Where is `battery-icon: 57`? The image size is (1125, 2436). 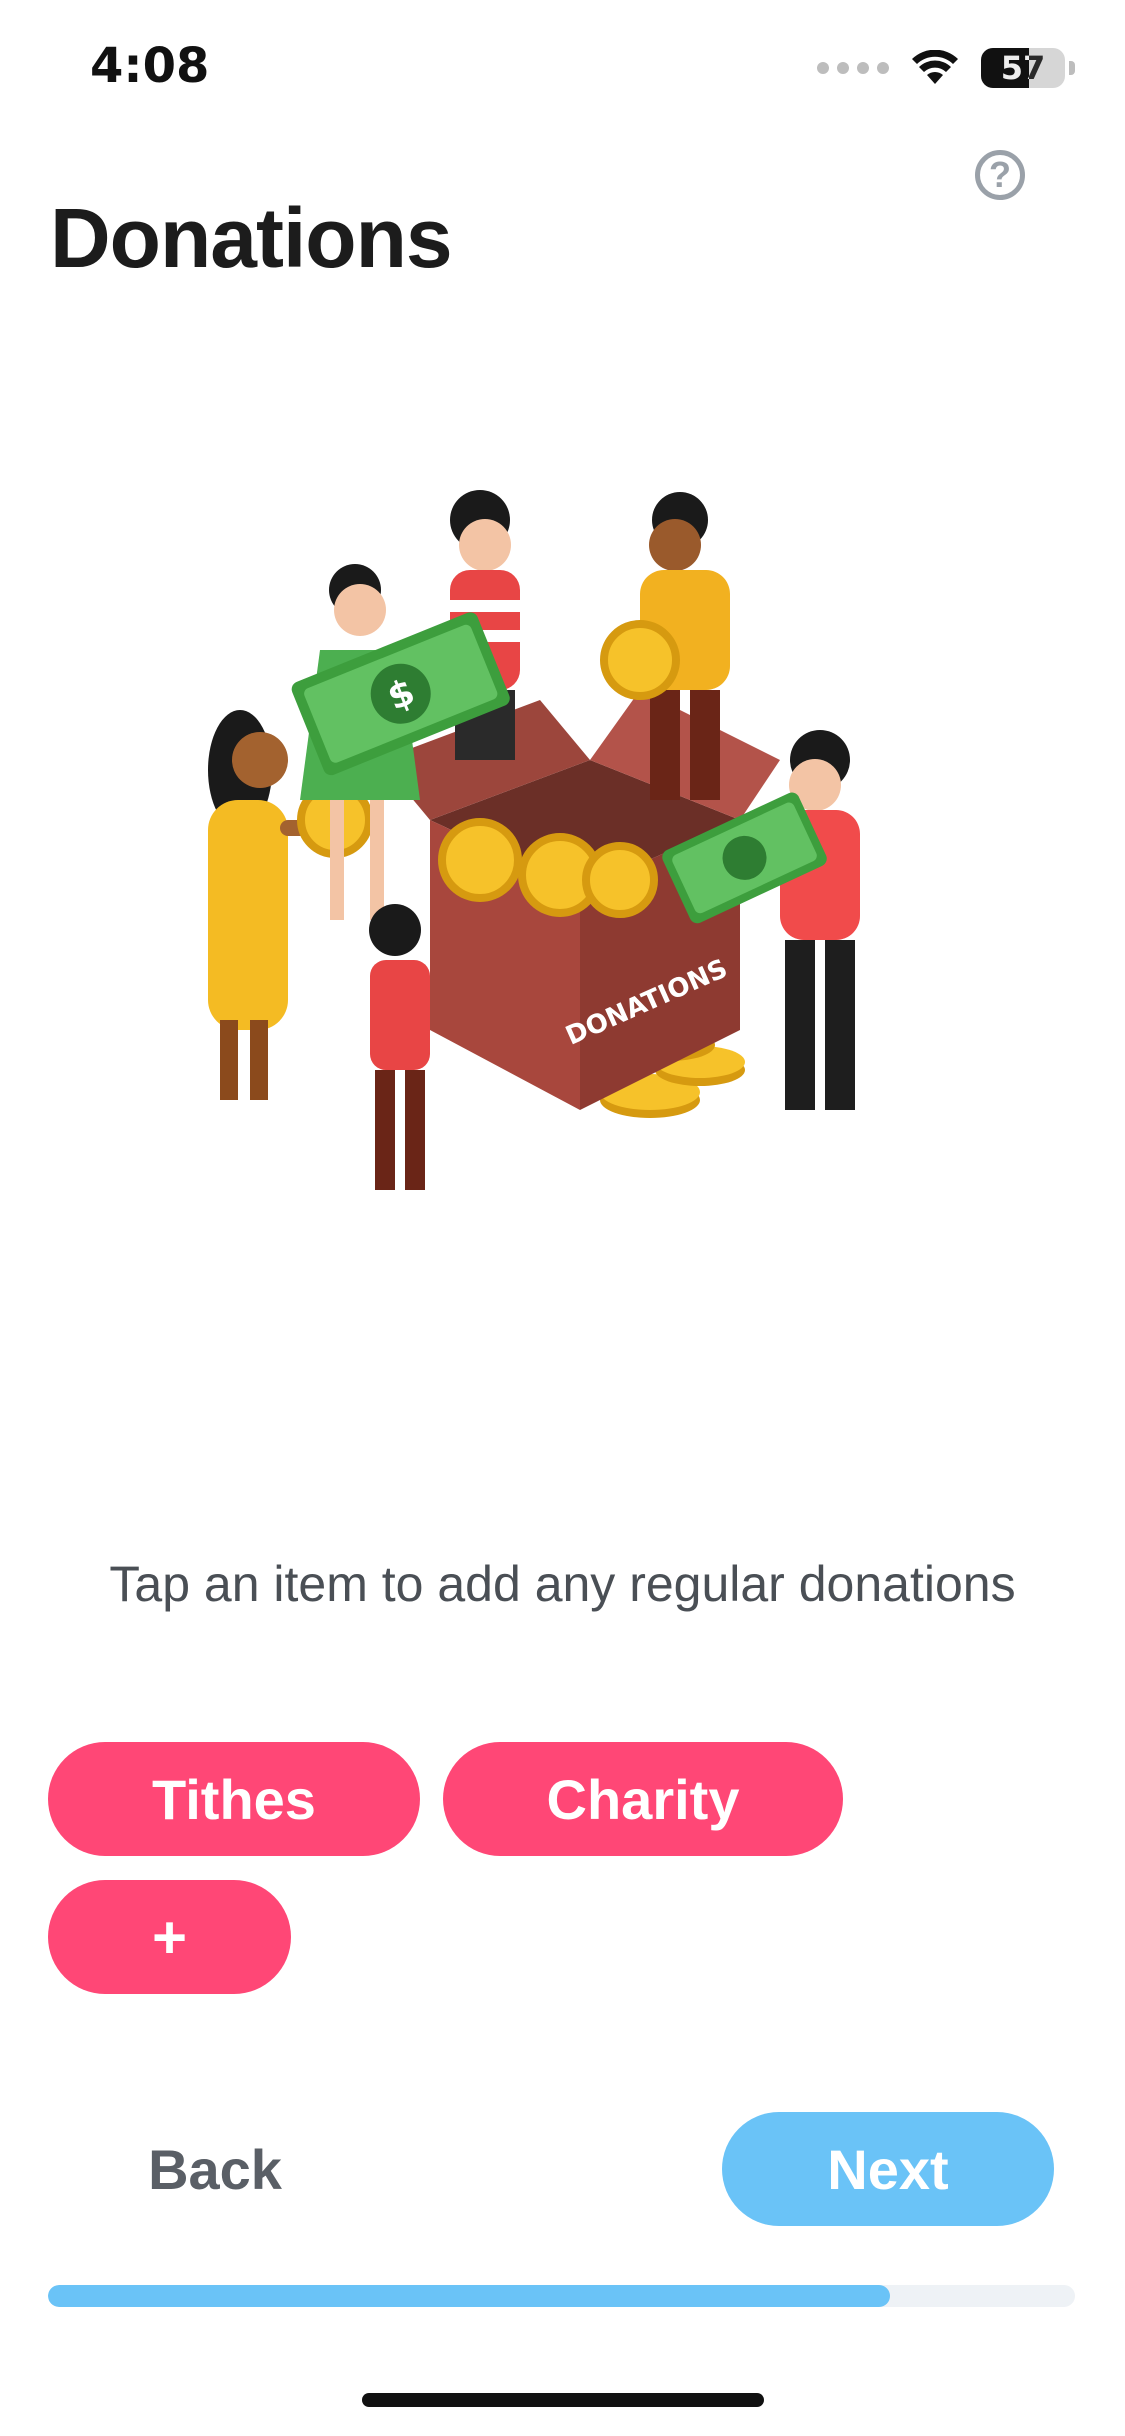 battery-icon: 57 is located at coordinates (1023, 68).